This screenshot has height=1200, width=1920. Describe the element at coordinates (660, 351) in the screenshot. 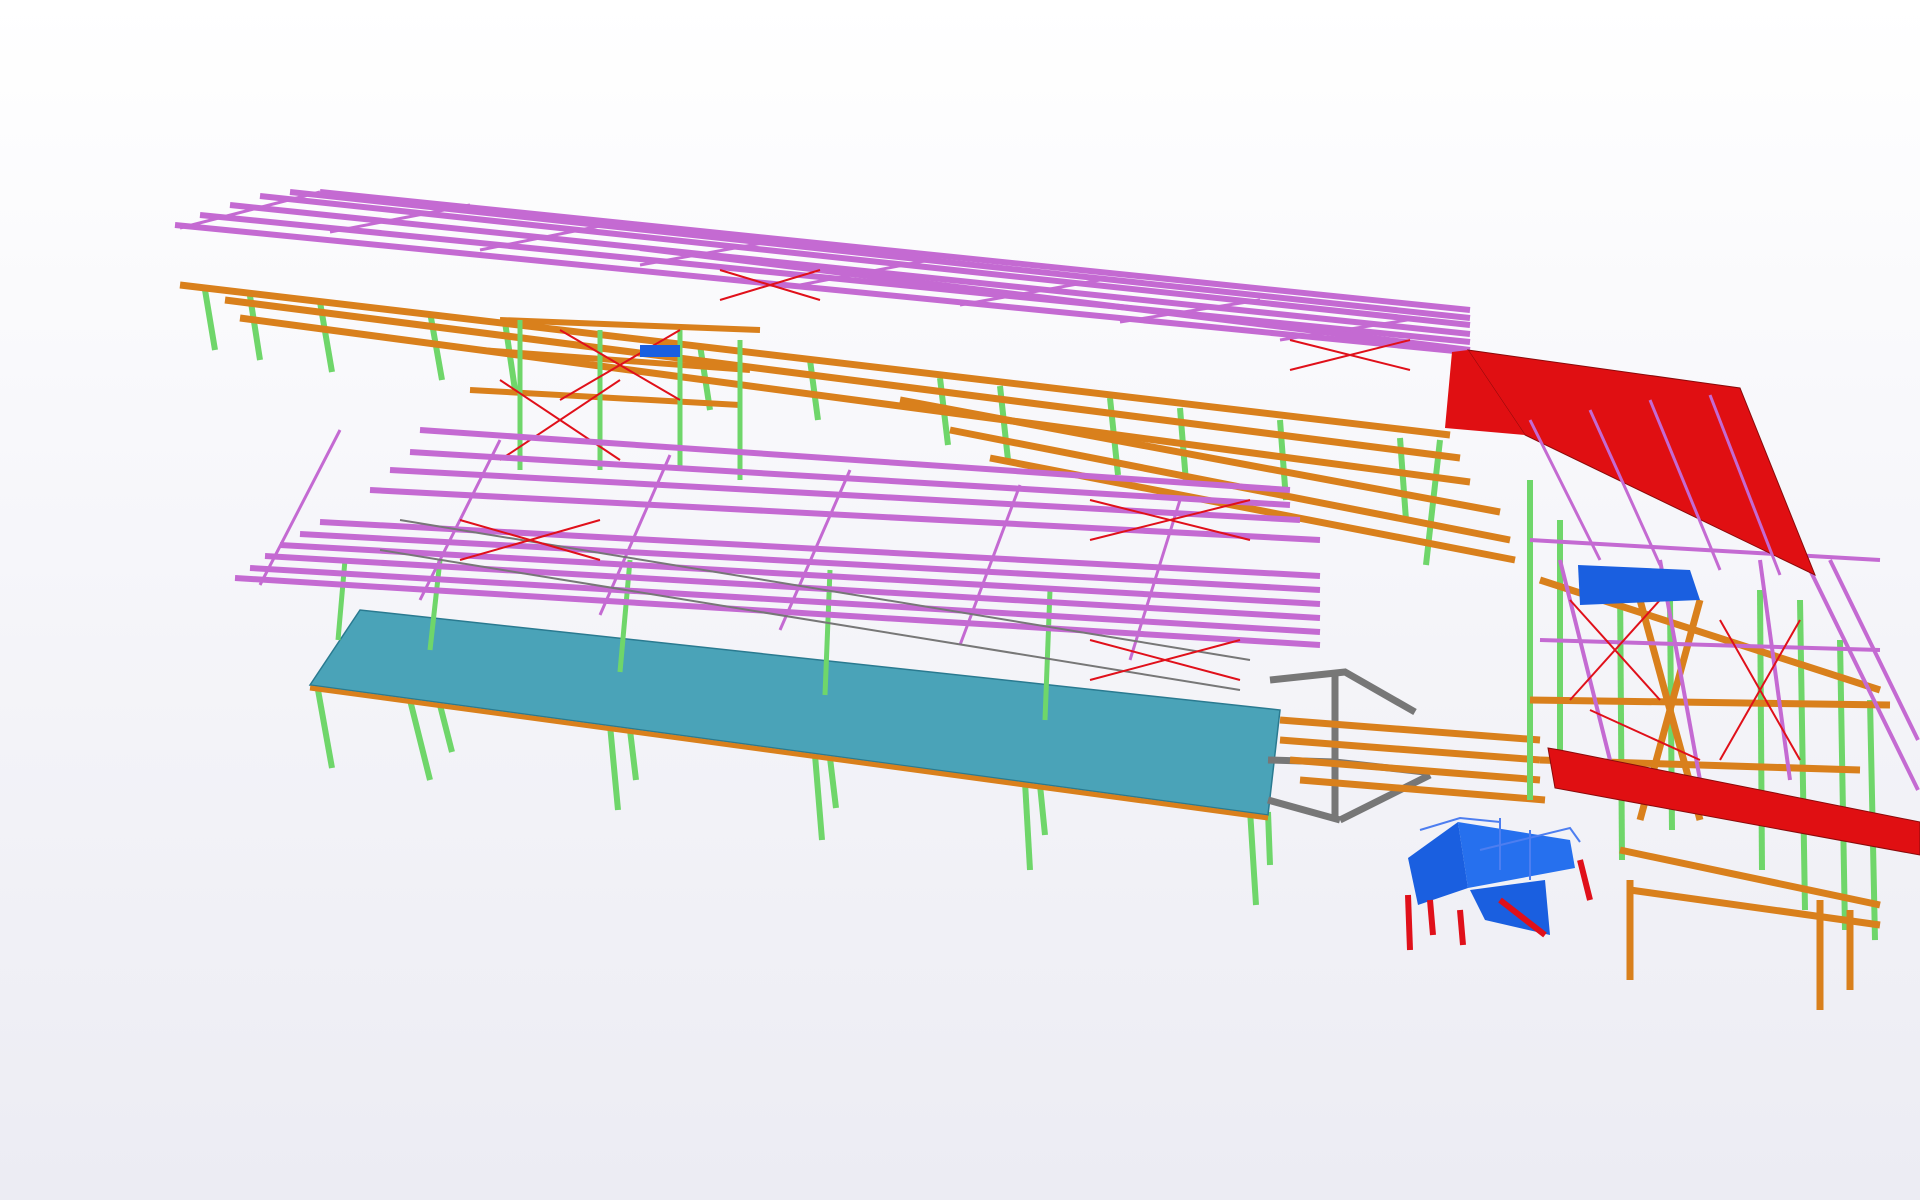

I see `tower-stair` at that location.